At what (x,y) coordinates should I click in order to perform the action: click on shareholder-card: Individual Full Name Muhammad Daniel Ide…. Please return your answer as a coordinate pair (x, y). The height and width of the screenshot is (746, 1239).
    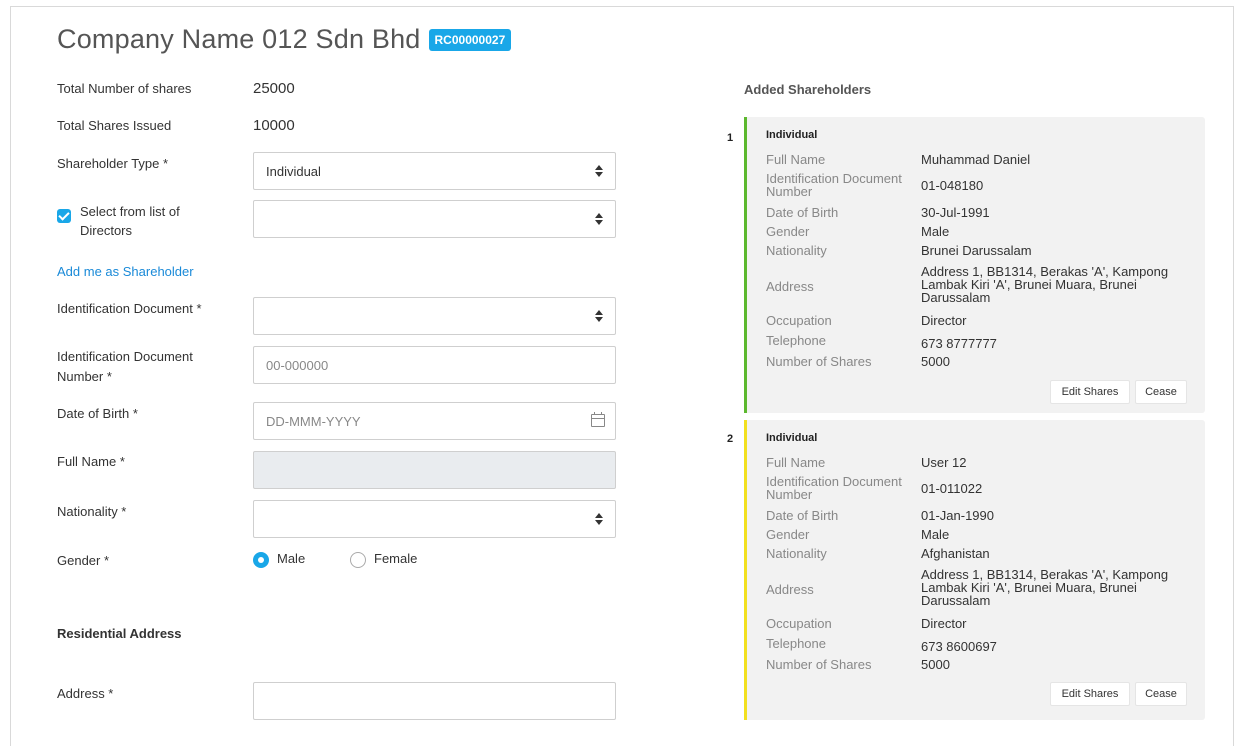
    Looking at the image, I should click on (974, 265).